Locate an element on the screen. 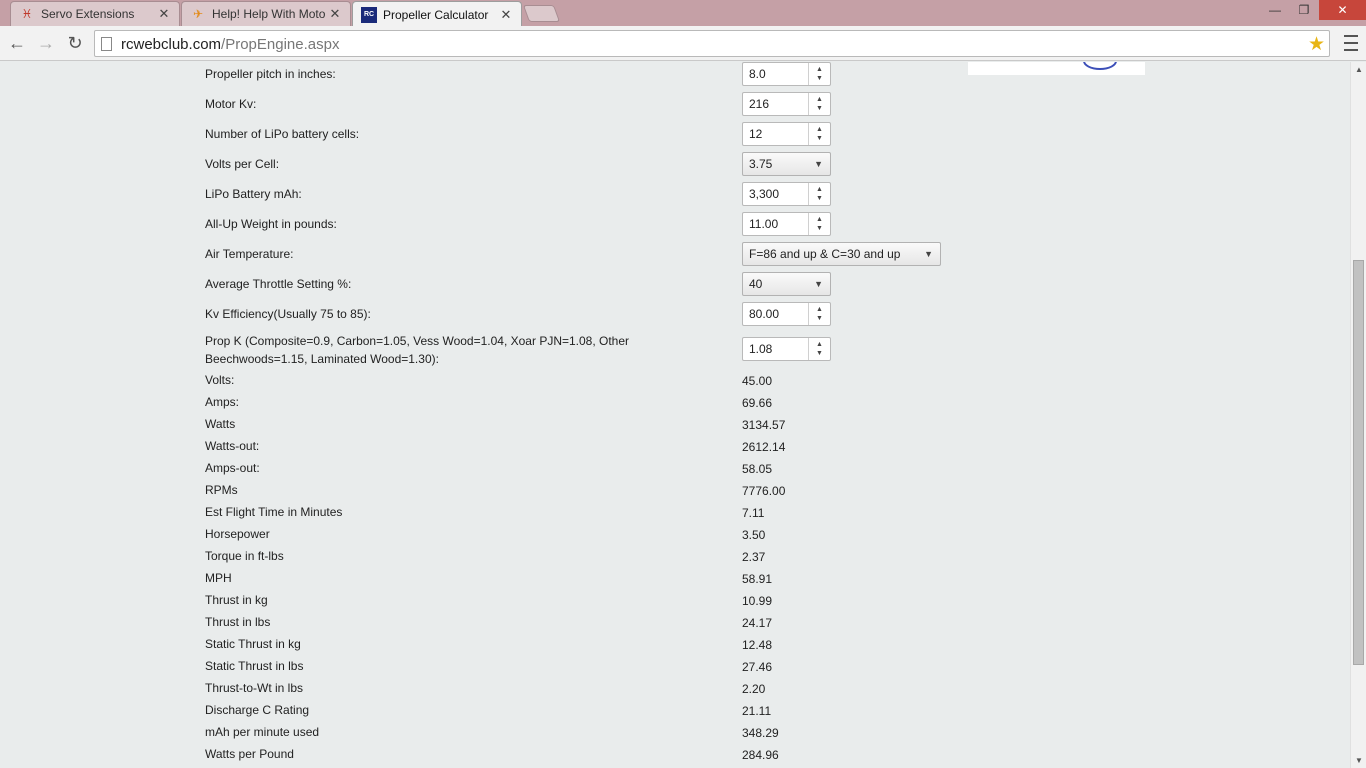 The height and width of the screenshot is (768, 1366). volts-per-cell-select: 3.75 ▼ is located at coordinates (786, 164).